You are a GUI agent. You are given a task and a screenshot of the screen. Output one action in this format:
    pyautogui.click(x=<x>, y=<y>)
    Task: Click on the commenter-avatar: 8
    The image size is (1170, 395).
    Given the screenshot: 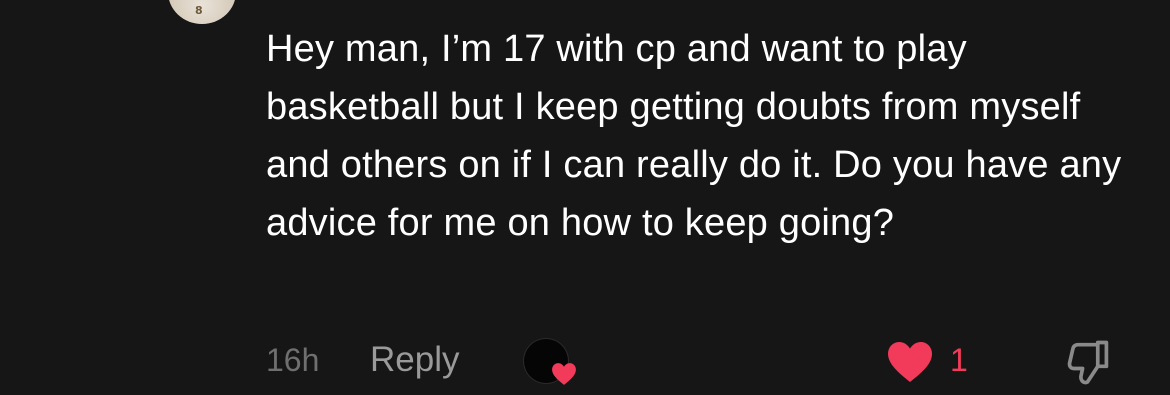 What is the action you would take?
    pyautogui.click(x=202, y=12)
    